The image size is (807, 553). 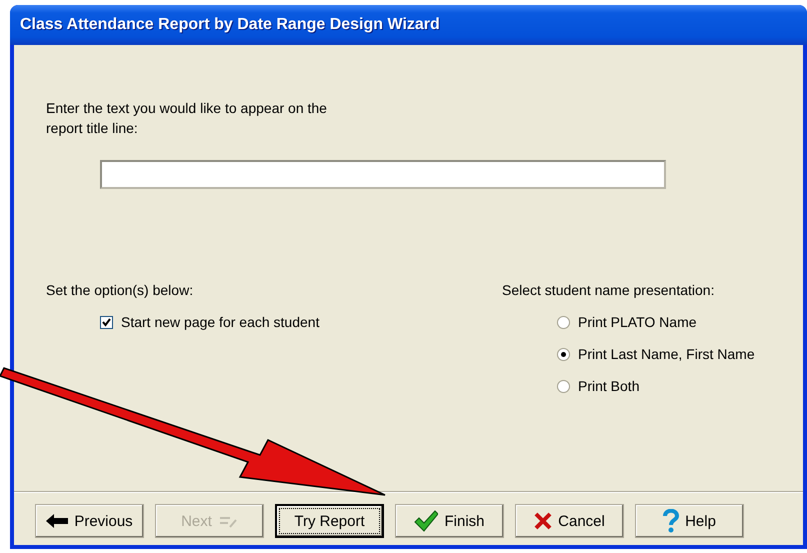 What do you see at coordinates (120, 290) in the screenshot?
I see `options-label: Set the option(s) below:` at bounding box center [120, 290].